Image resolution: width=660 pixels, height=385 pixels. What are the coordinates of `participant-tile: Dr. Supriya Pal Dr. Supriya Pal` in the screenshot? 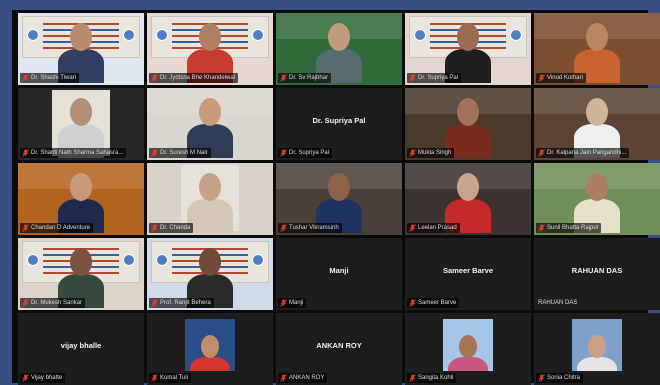 It's located at (339, 124).